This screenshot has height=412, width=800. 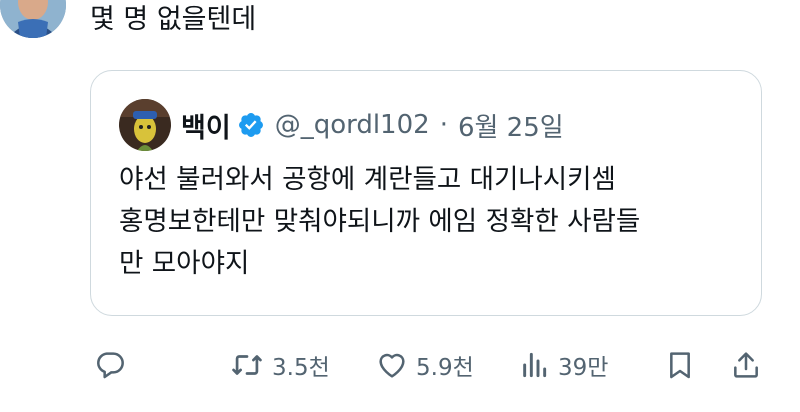 I want to click on share-icon, so click(x=746, y=365).